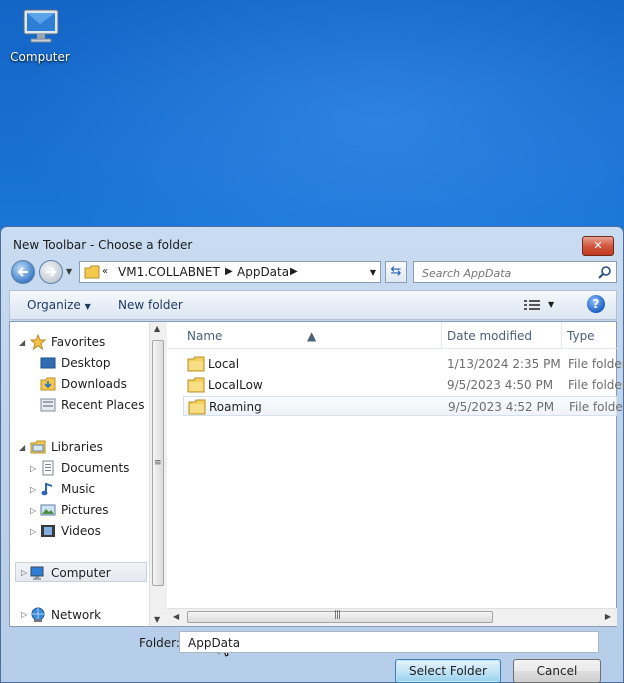  What do you see at coordinates (158, 463) in the screenshot?
I see `scroll-grip-icon: ≡` at bounding box center [158, 463].